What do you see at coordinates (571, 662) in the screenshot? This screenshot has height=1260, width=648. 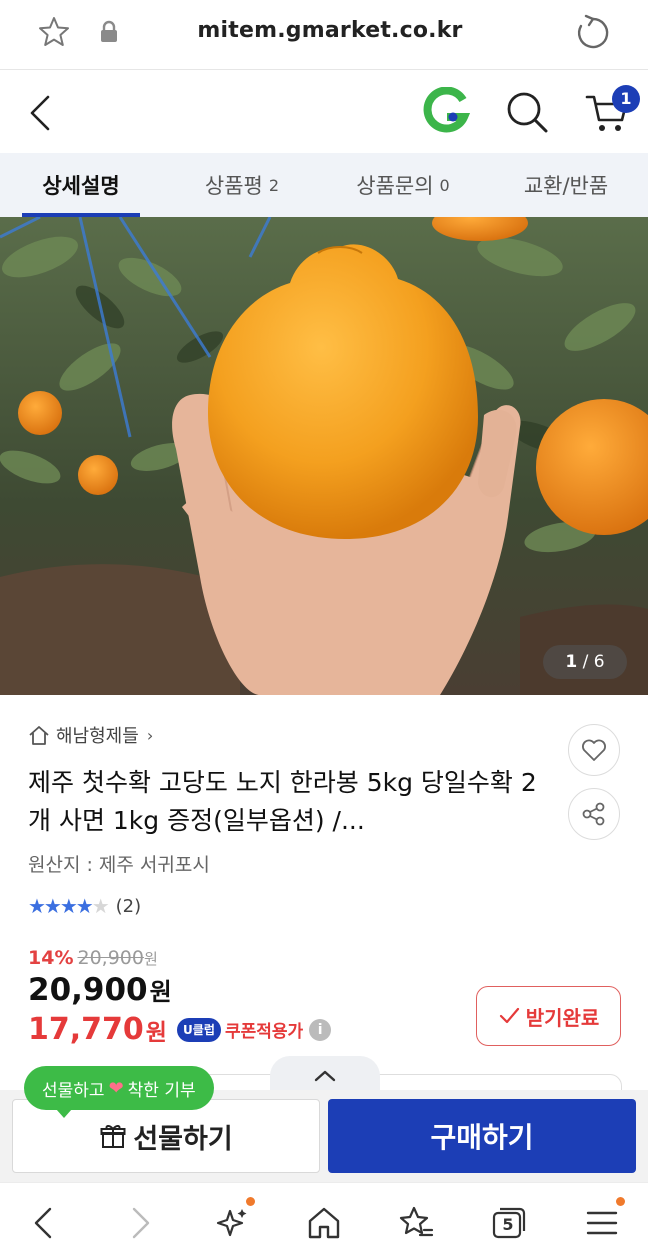 I see `pager-current: 1` at bounding box center [571, 662].